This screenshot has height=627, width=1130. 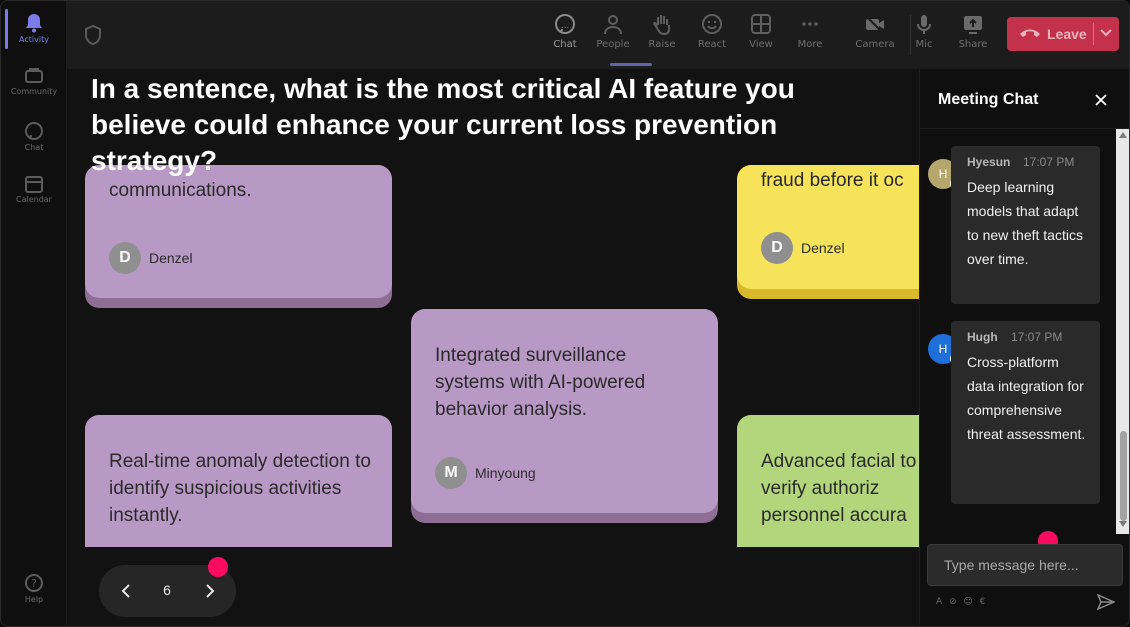 I want to click on help-icon: ?, so click(x=34, y=583).